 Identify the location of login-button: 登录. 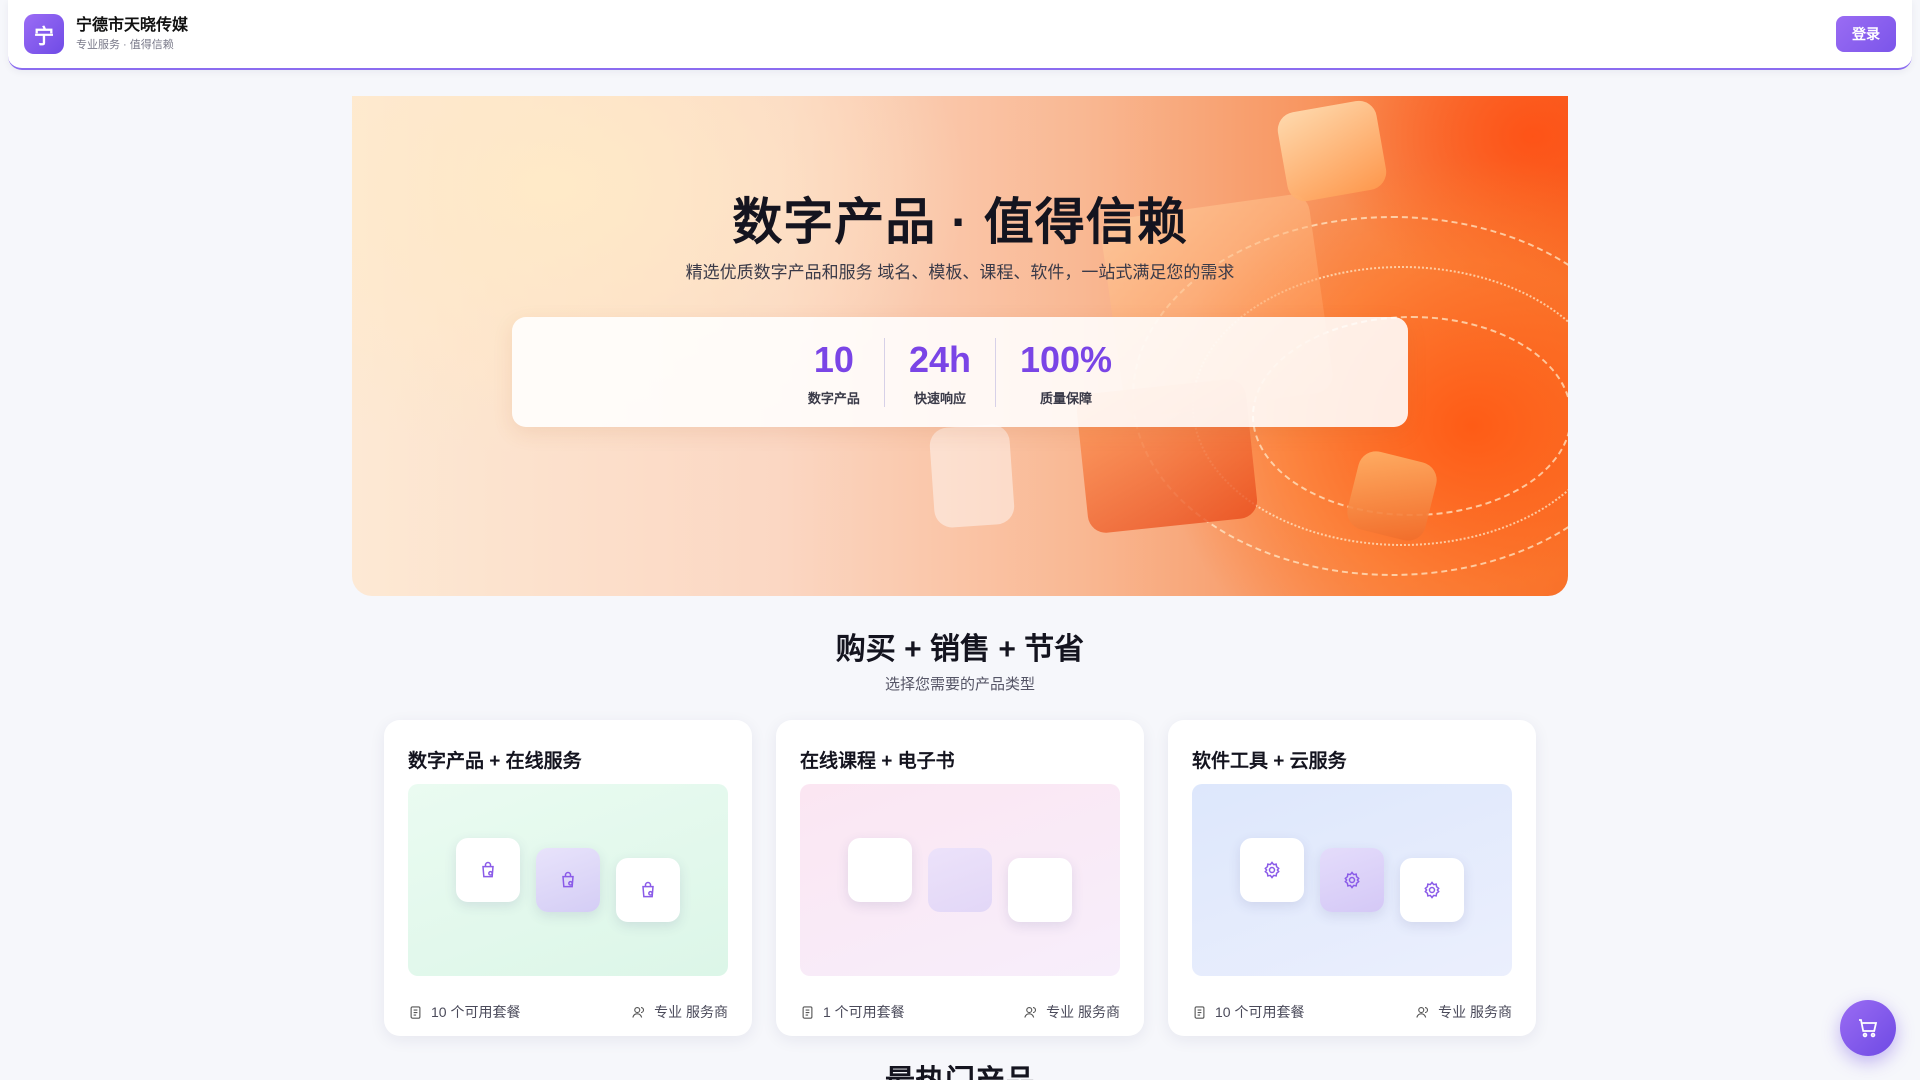
(1866, 34).